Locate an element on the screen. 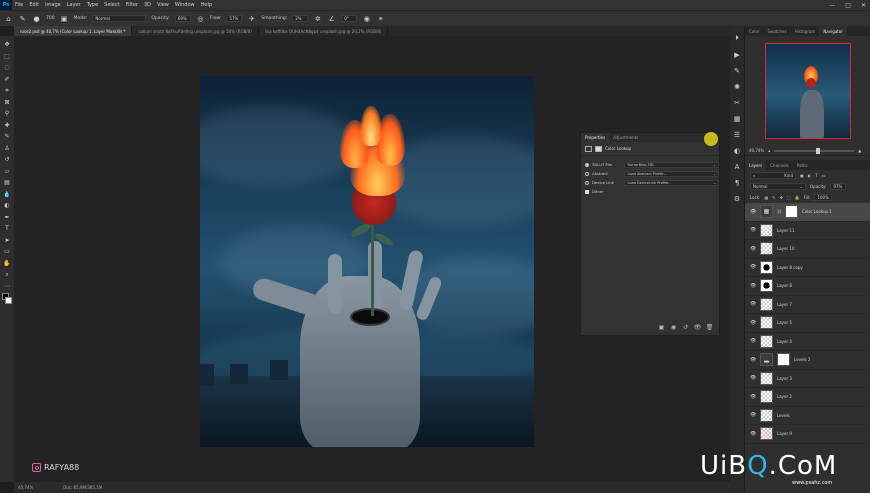  move-tool-icon: ✥ is located at coordinates (7, 44).